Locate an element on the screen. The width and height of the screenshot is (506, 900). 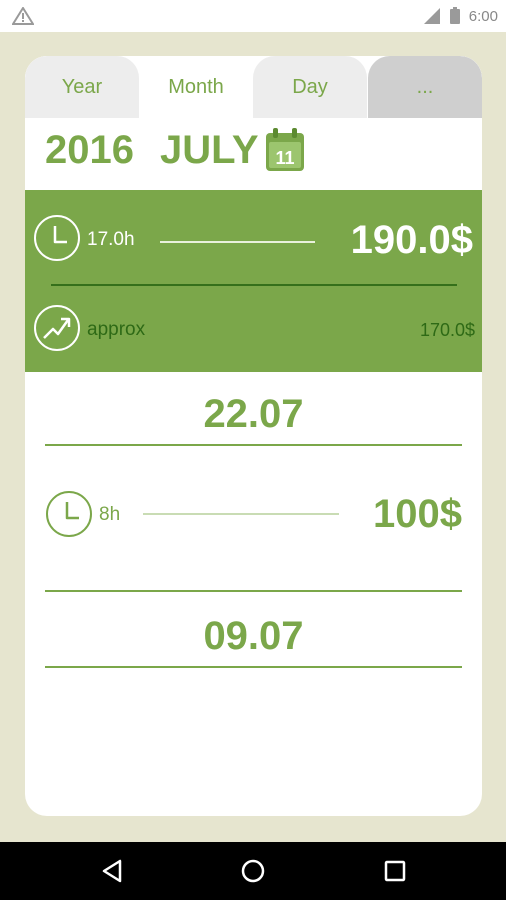
calendar-icon: 11 is located at coordinates (285, 150).